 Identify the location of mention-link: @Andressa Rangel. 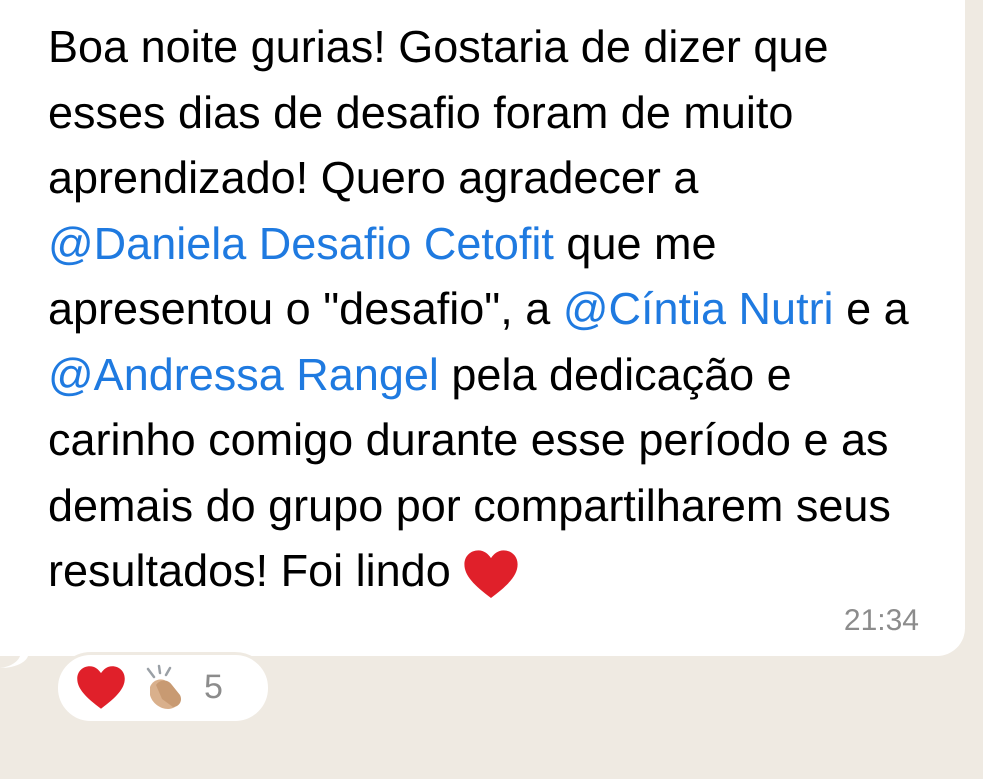
(243, 374).